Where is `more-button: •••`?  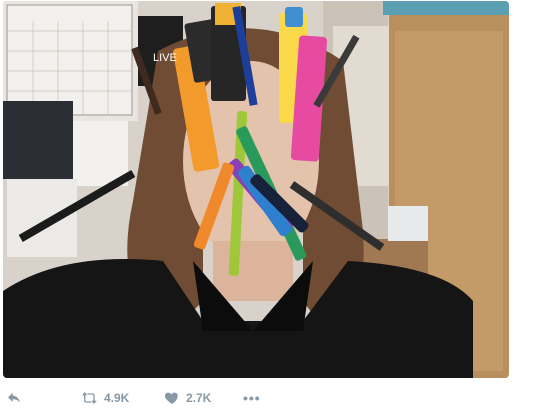 more-button: ••• is located at coordinates (252, 398).